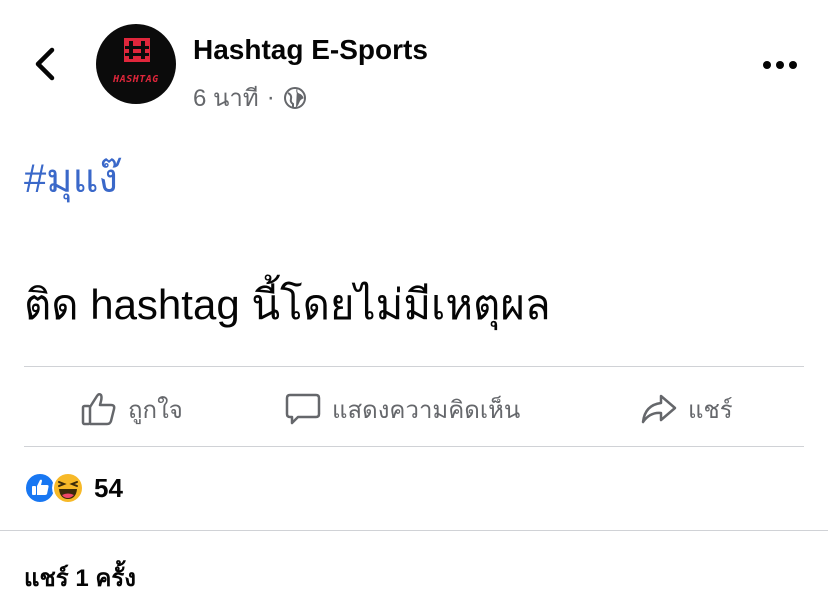  What do you see at coordinates (80, 577) in the screenshot?
I see `share-count: แชร์ 1 ครั้ง` at bounding box center [80, 577].